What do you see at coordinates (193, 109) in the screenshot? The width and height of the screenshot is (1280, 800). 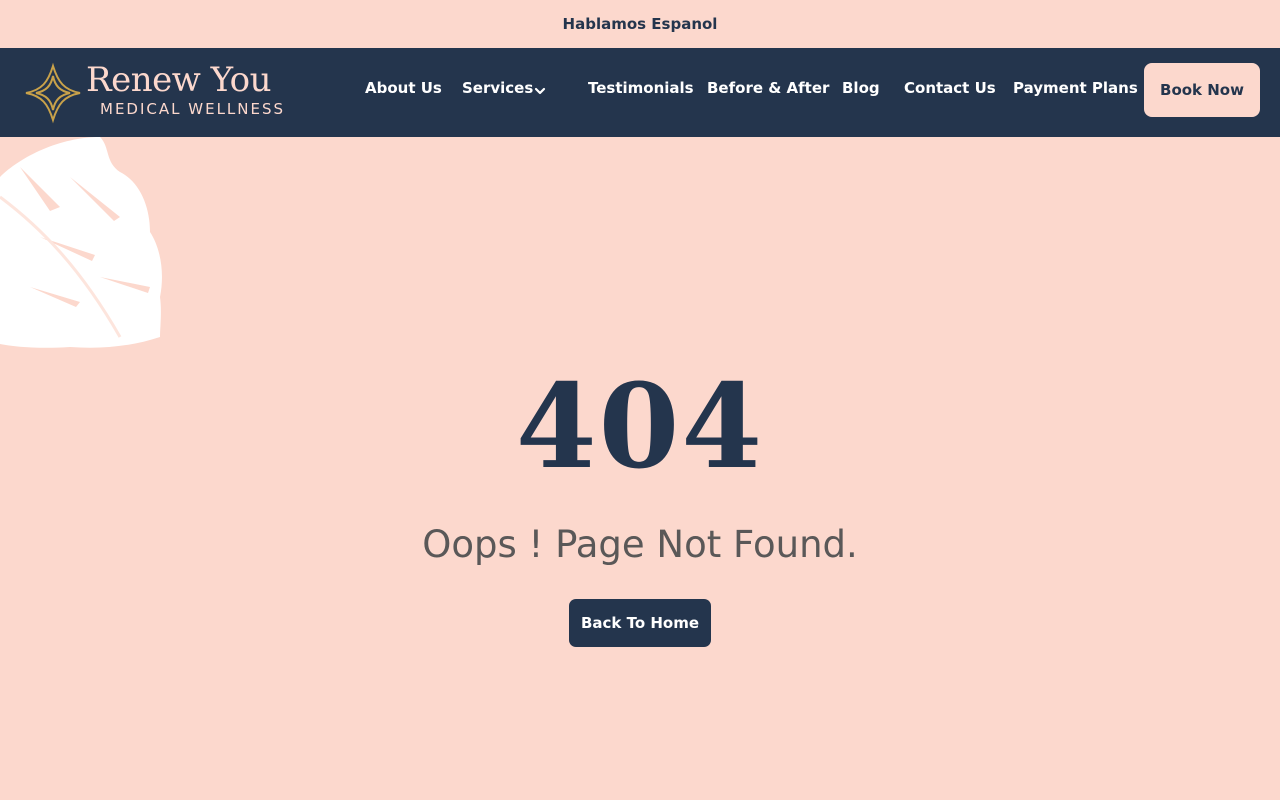 I see `logo-tagline: MEDICAL WELLNESS` at bounding box center [193, 109].